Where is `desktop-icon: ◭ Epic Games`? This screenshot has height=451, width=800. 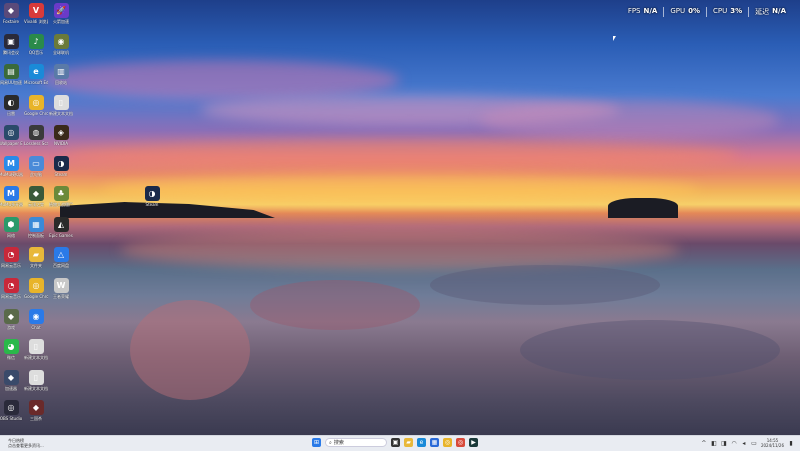 desktop-icon: ◭ Epic Games is located at coordinates (61, 227).